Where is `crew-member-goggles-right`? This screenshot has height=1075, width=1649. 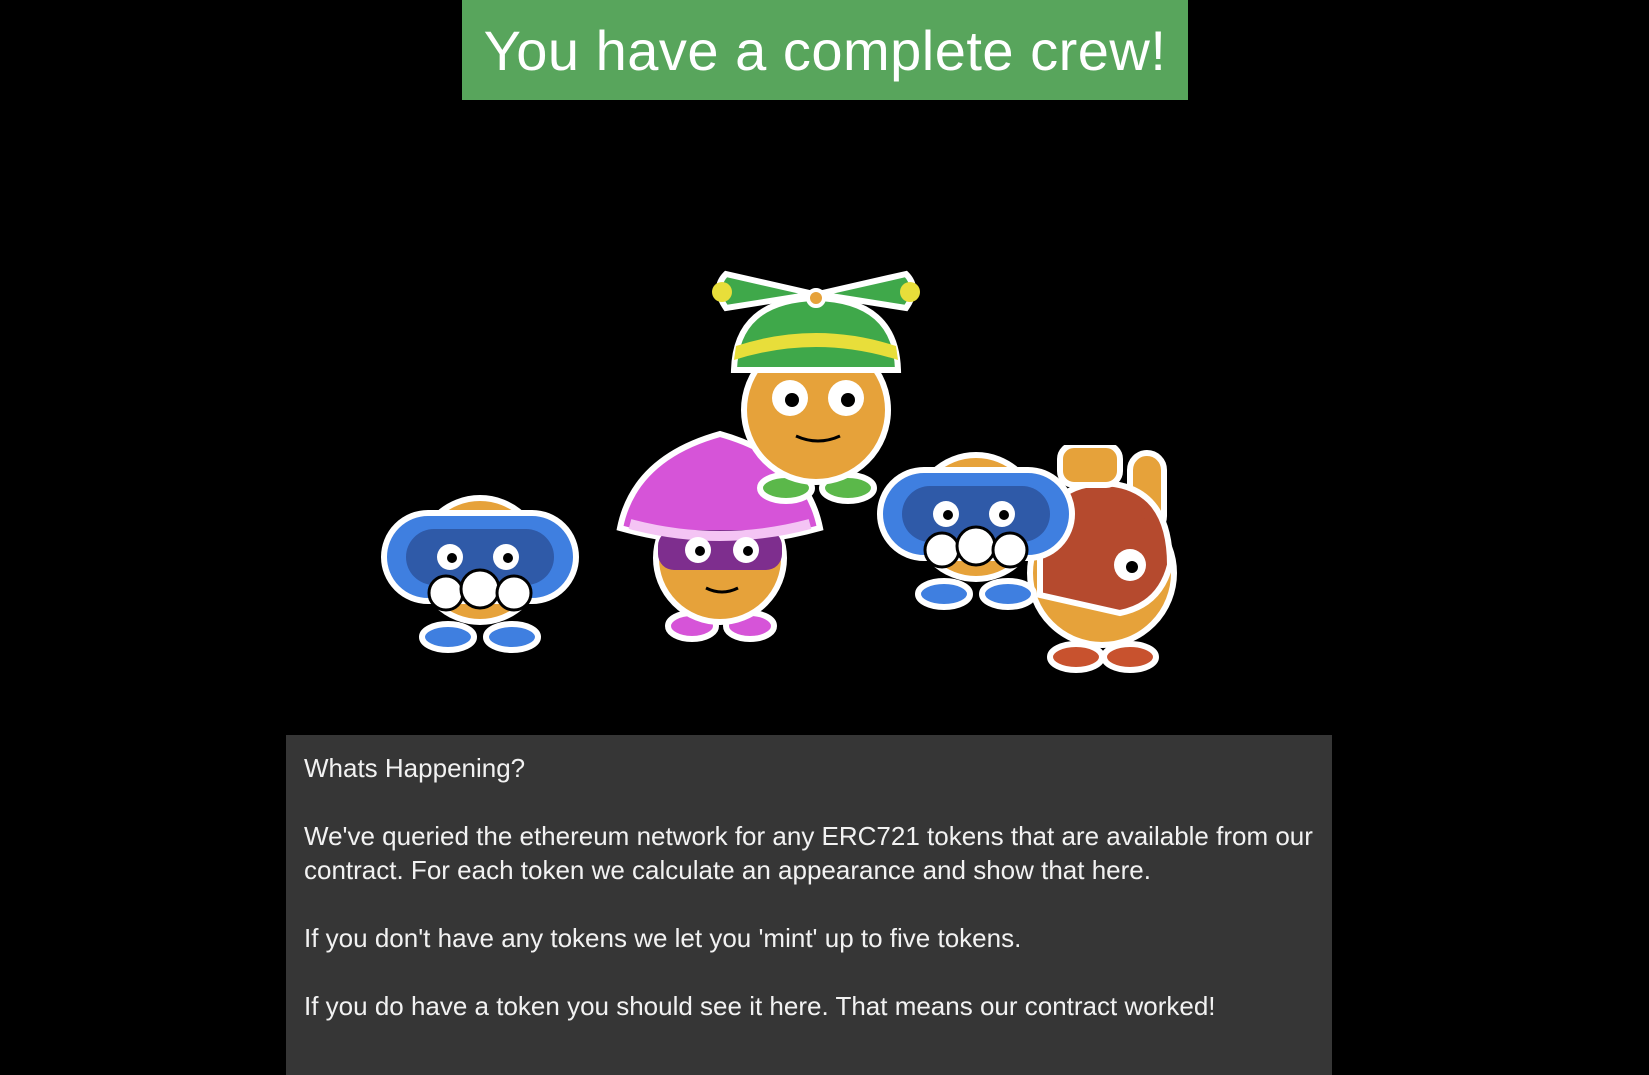
crew-member-goggles-right is located at coordinates (976, 531).